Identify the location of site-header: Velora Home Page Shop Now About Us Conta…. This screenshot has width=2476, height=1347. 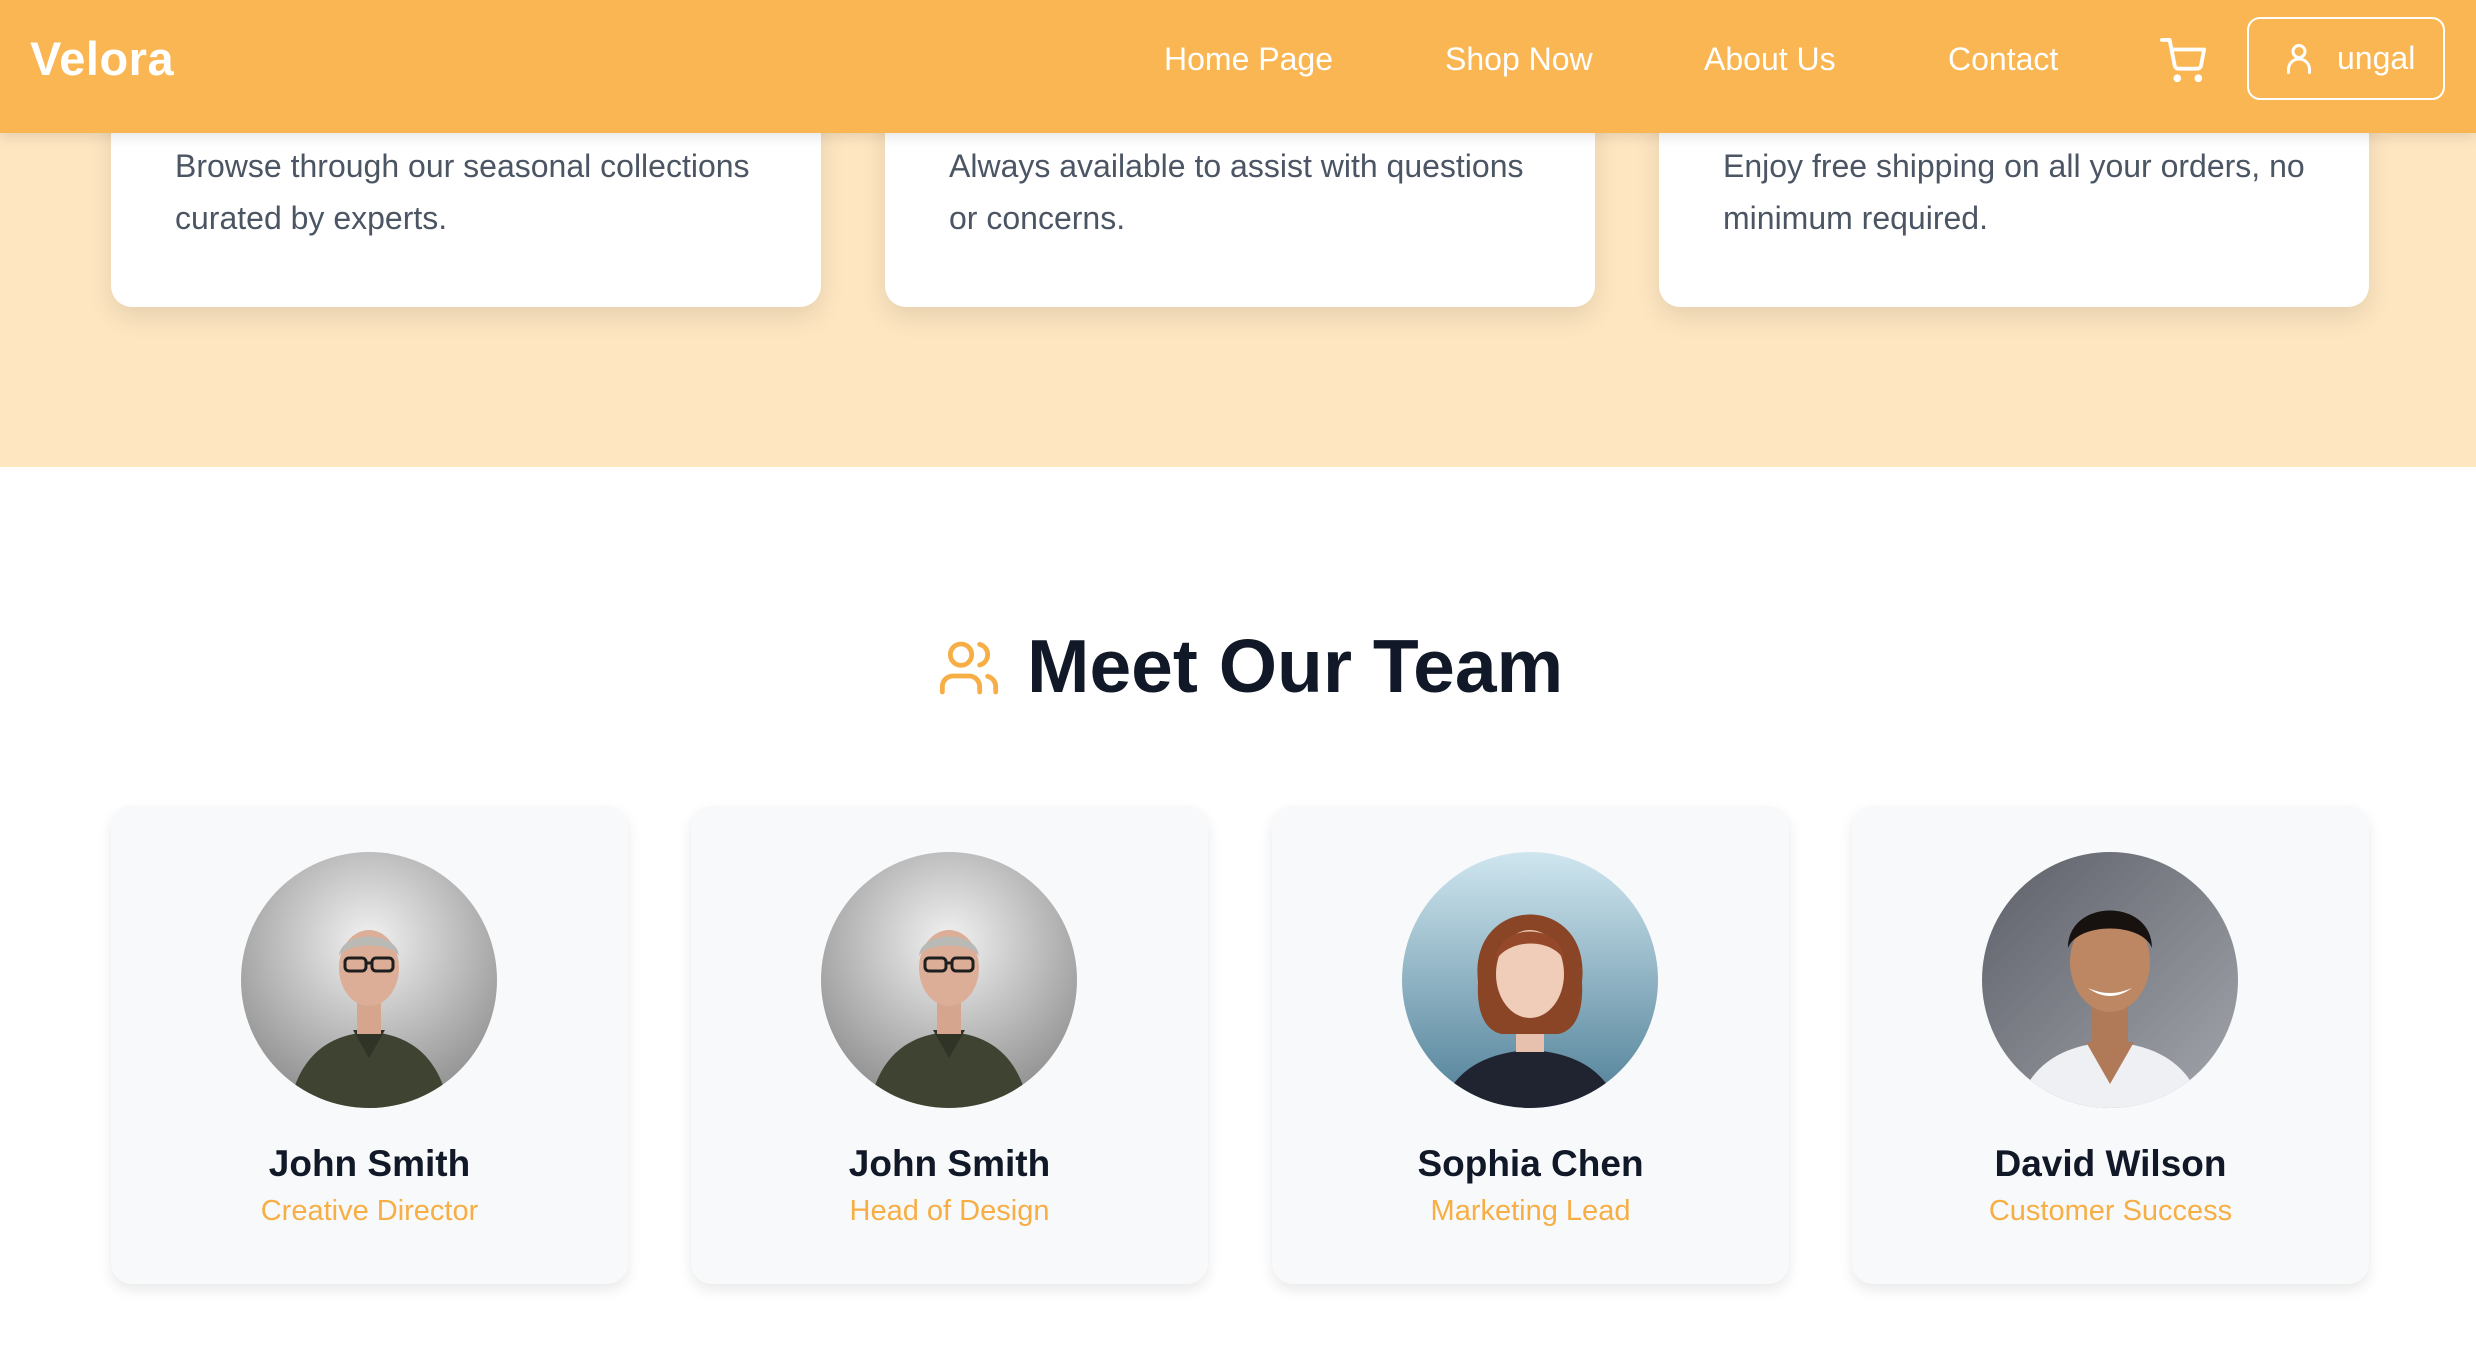
(1238, 66).